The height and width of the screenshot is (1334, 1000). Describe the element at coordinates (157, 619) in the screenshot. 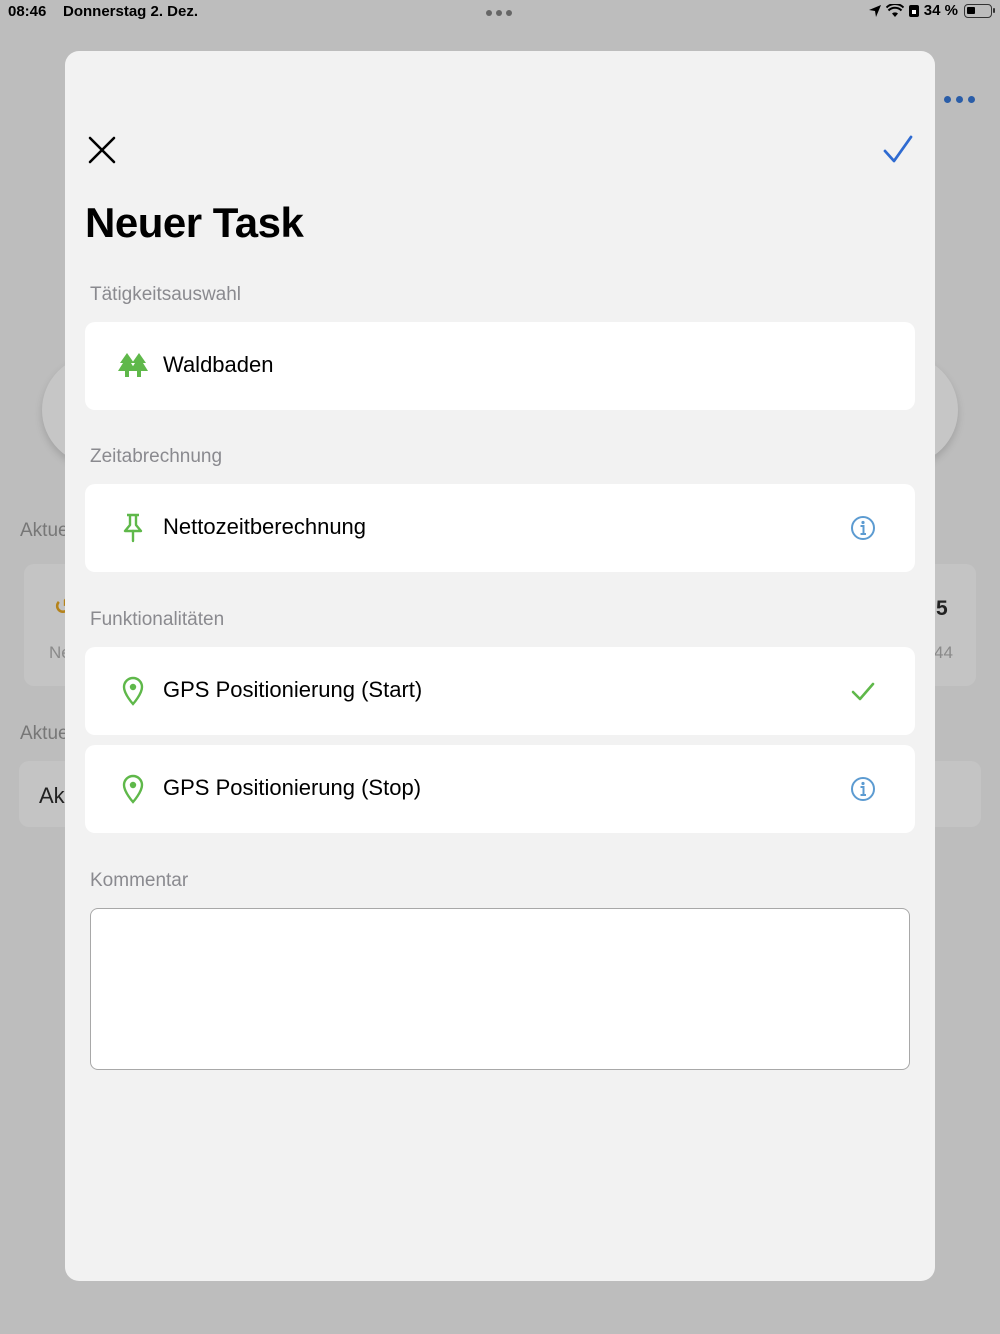

I see `section-label-features: Funktionalitäten` at that location.